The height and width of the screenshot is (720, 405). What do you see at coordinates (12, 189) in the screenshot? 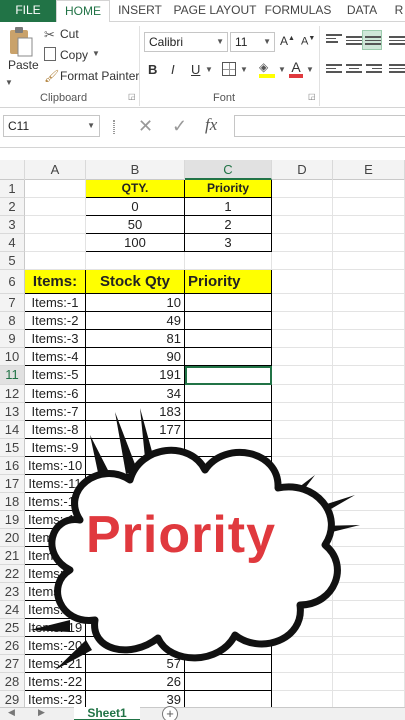
I see `row-header-1: 1` at bounding box center [12, 189].